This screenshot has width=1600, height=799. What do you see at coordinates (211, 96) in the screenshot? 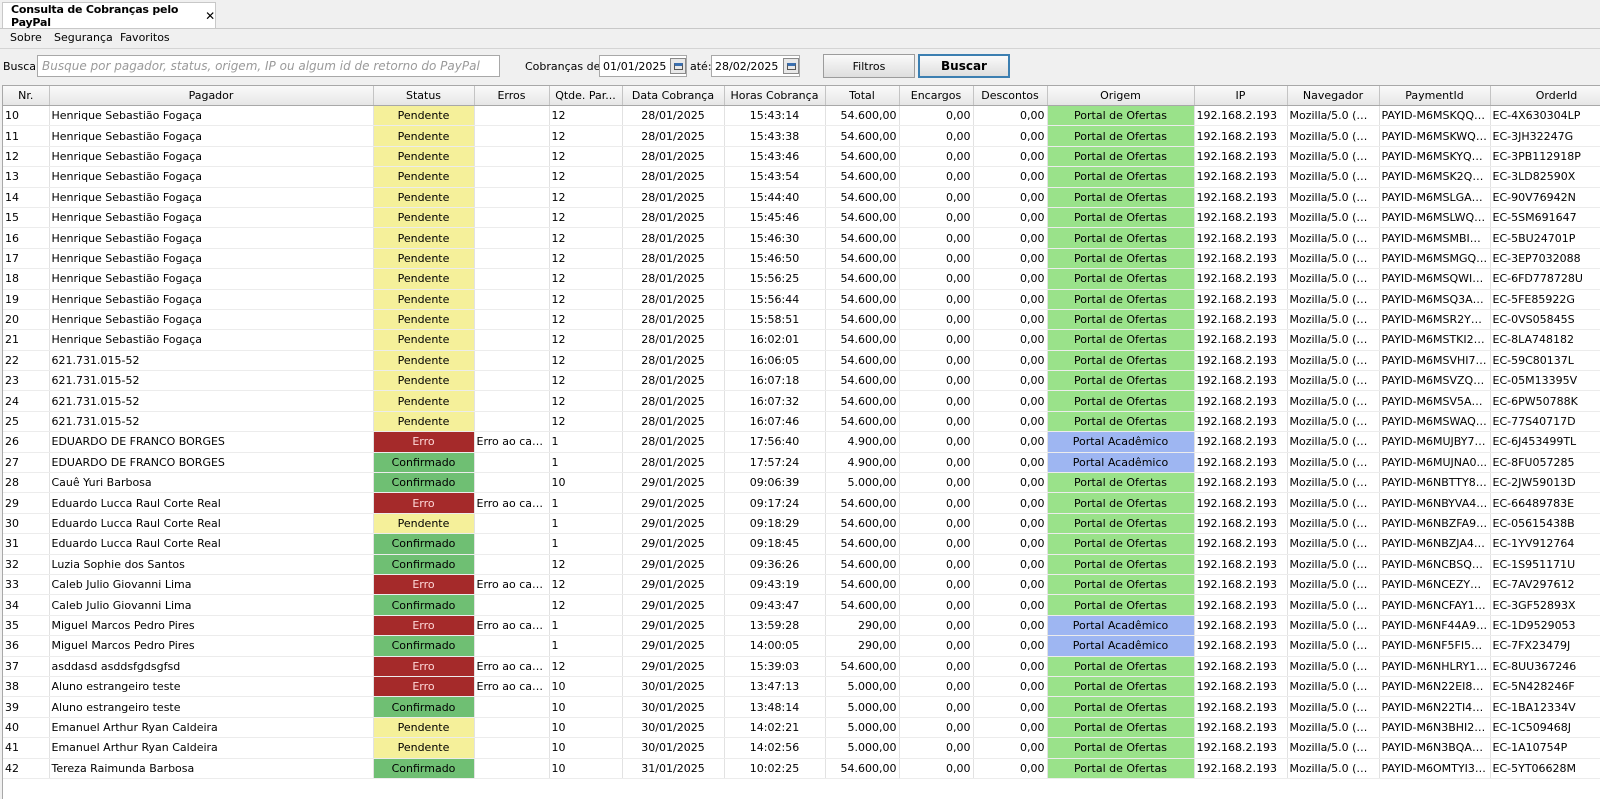
I see `col-header-pagador: Pagador` at bounding box center [211, 96].